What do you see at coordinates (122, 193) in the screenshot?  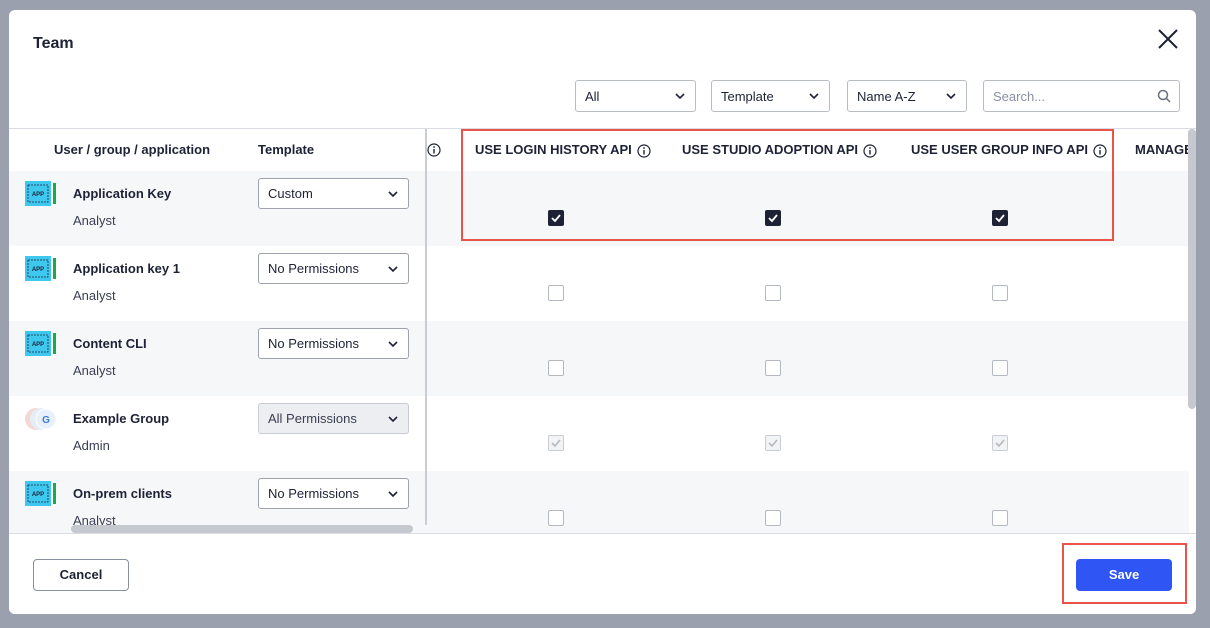 I see `row-name: Application Key` at bounding box center [122, 193].